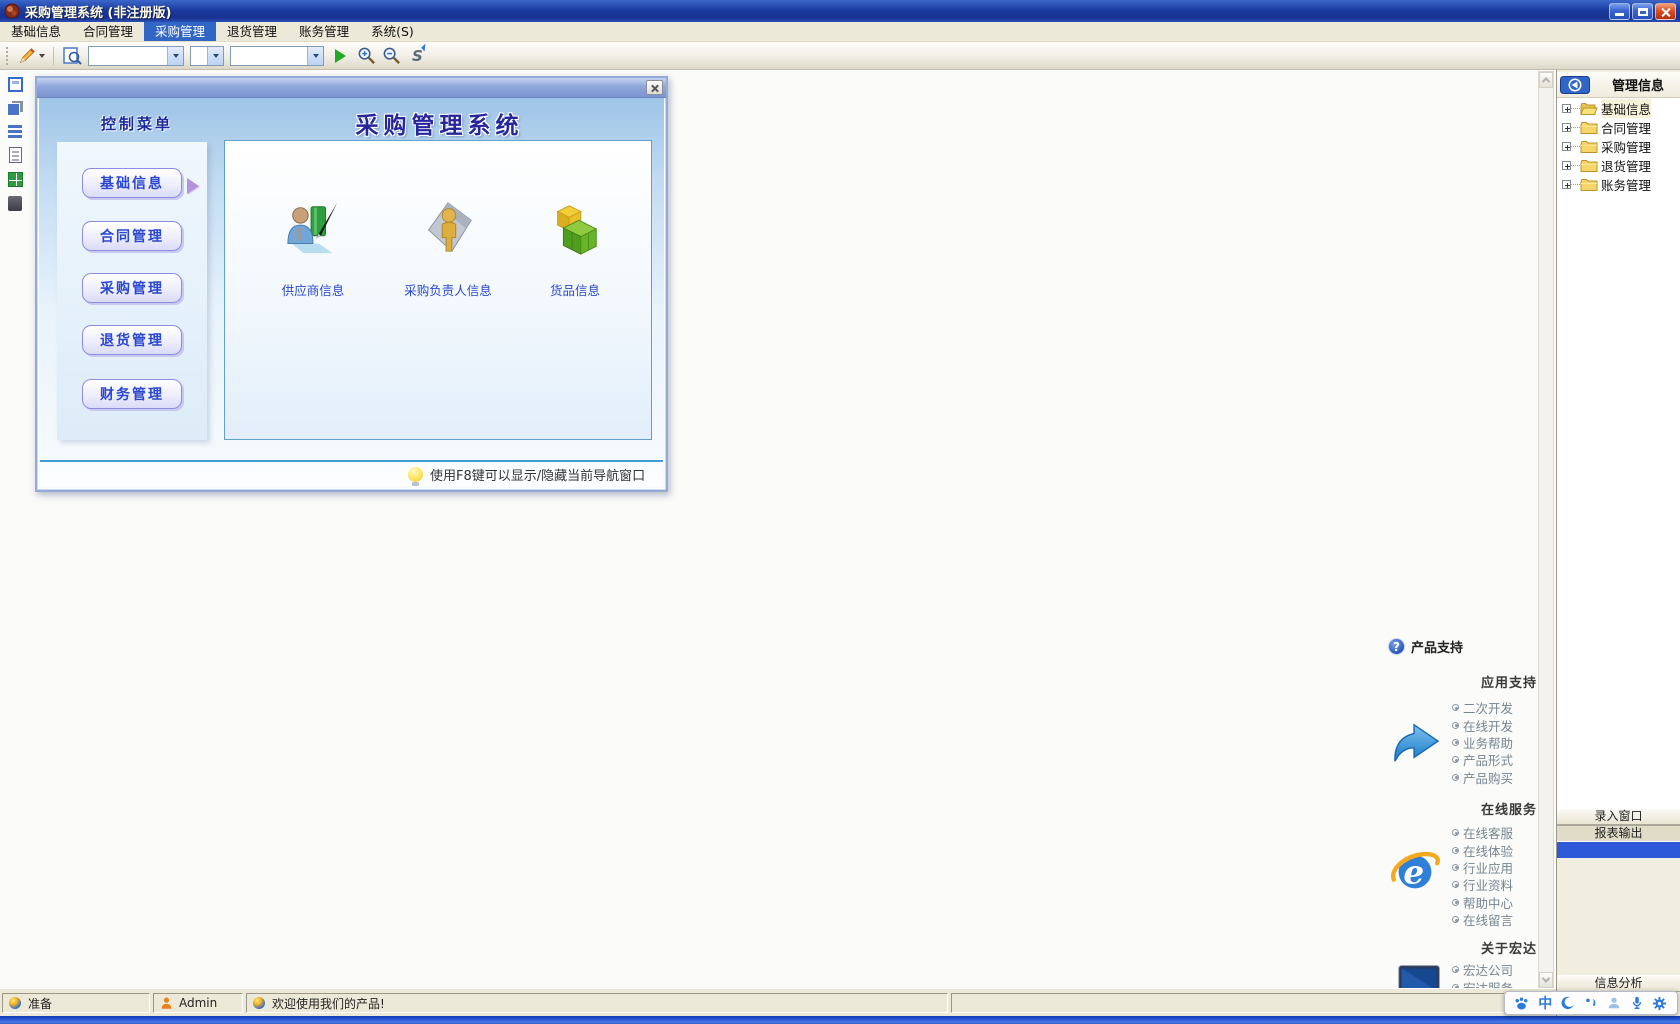 The height and width of the screenshot is (1024, 1680). I want to click on shortcut-buyer-info: 采购负责人信息, so click(448, 249).